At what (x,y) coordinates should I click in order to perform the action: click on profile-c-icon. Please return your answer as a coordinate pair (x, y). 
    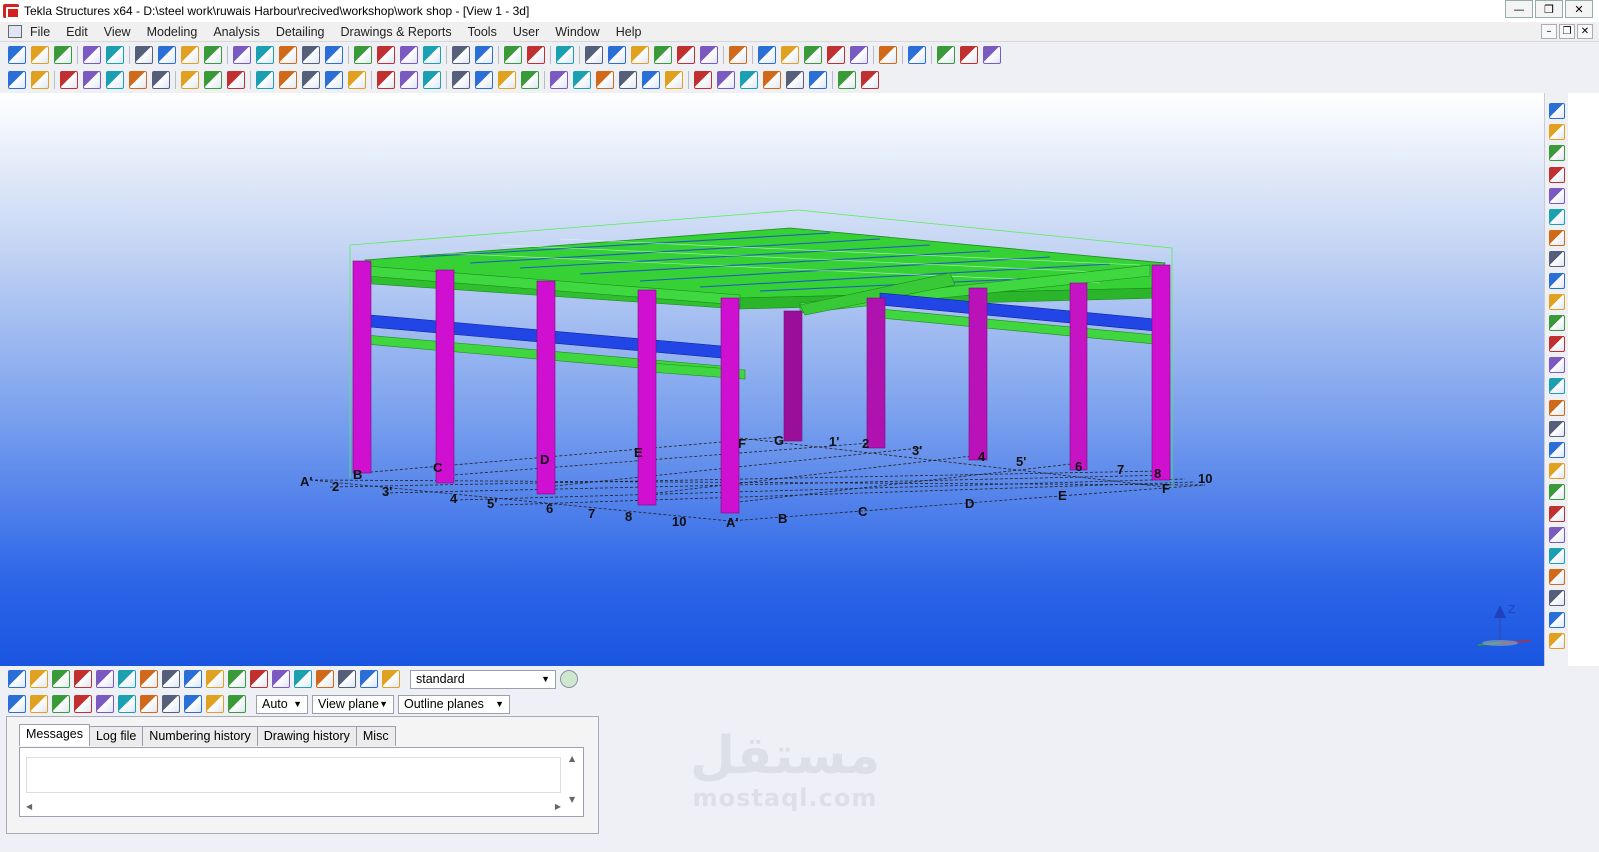
    Looking at the image, I should click on (1556, 386).